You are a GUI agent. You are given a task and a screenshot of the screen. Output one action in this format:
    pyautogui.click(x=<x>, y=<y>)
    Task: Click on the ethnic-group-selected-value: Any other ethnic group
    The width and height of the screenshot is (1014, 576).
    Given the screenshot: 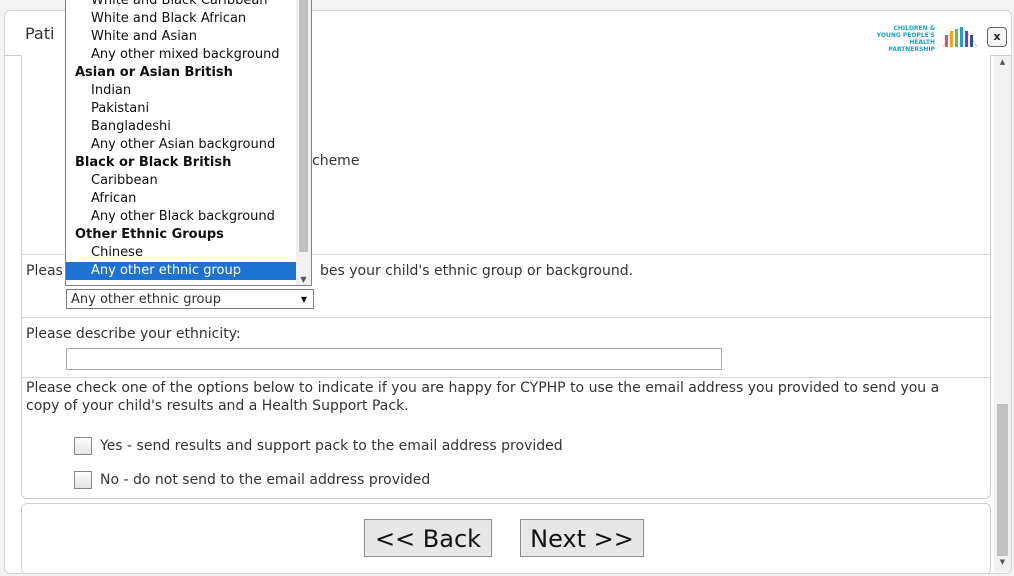 What is the action you would take?
    pyautogui.click(x=146, y=299)
    